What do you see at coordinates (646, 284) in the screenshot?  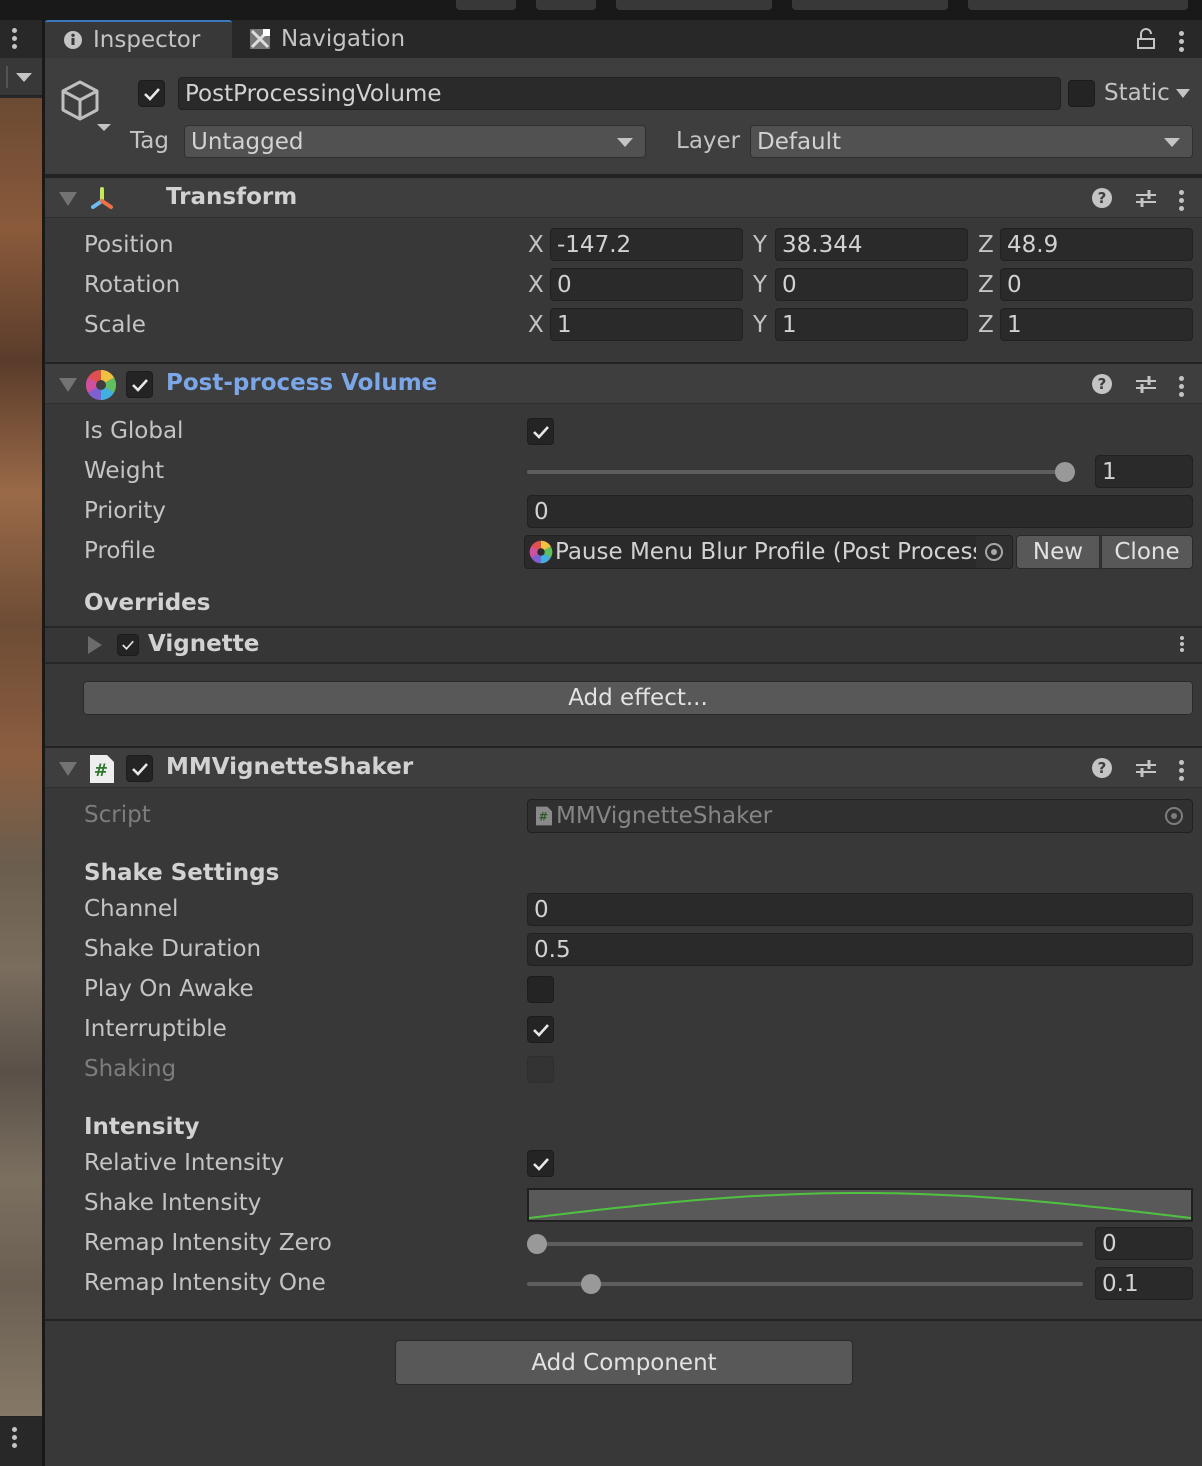 I see `rotation-x-input: 0` at bounding box center [646, 284].